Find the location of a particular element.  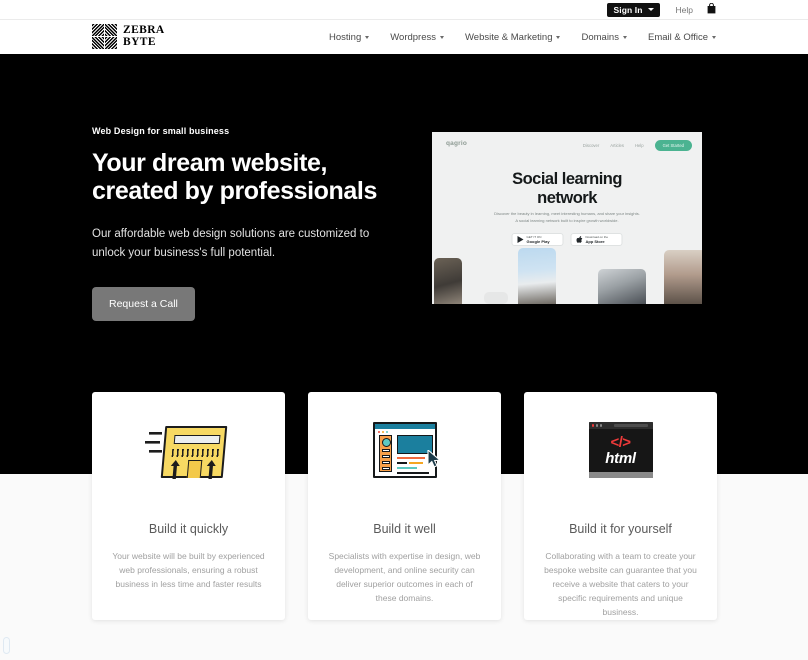

page-door is located at coordinates (194, 469).